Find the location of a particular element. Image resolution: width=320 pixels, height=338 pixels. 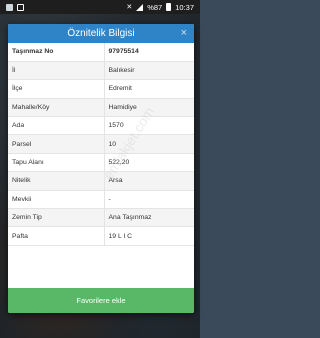

dialog-title: Öznitelik Bilgisi is located at coordinates (101, 33).